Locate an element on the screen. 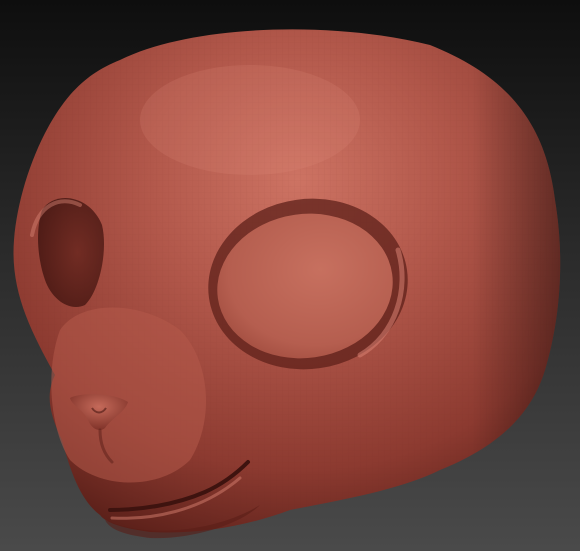  muzzle is located at coordinates (129, 395).